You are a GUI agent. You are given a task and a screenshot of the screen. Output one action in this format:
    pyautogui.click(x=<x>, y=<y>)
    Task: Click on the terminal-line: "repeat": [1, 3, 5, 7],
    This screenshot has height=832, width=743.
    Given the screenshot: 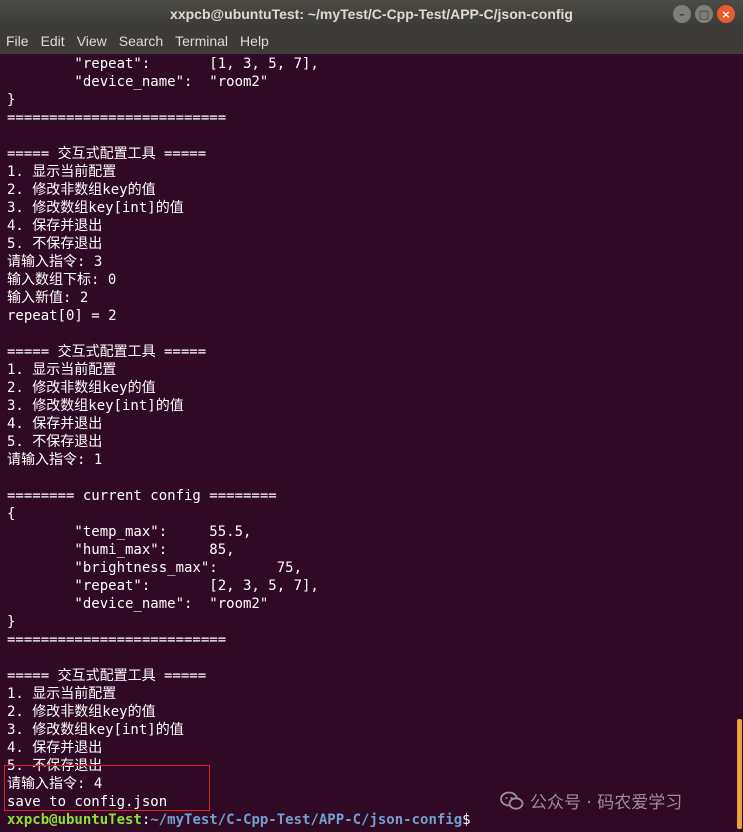 What is the action you would take?
    pyautogui.click(x=163, y=64)
    